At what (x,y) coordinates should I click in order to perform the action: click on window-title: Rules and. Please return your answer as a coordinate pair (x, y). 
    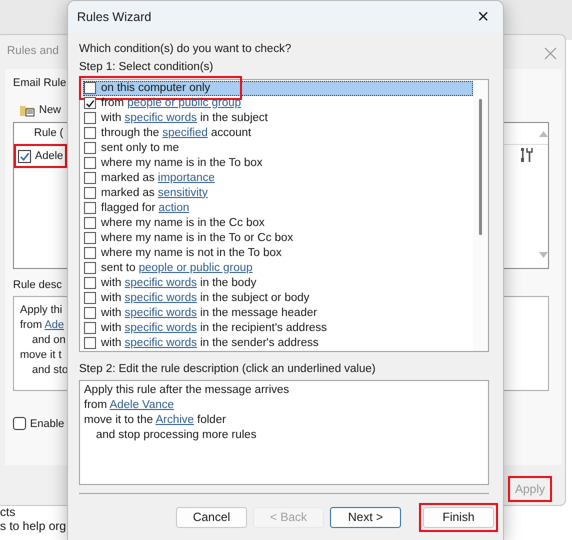
    Looking at the image, I should click on (33, 52).